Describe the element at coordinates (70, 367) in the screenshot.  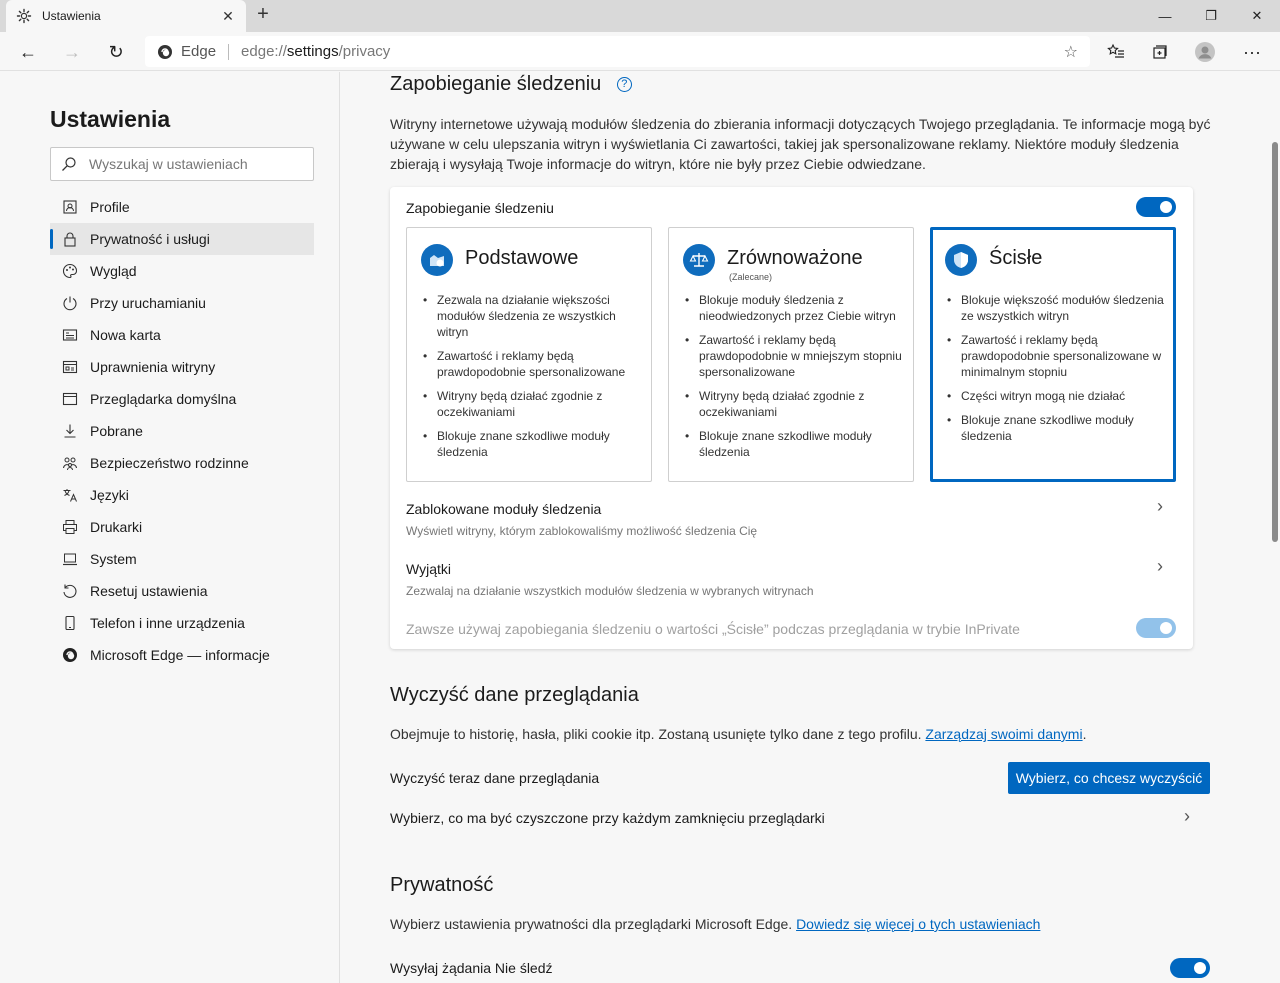
I see `site-permissions-icon` at that location.